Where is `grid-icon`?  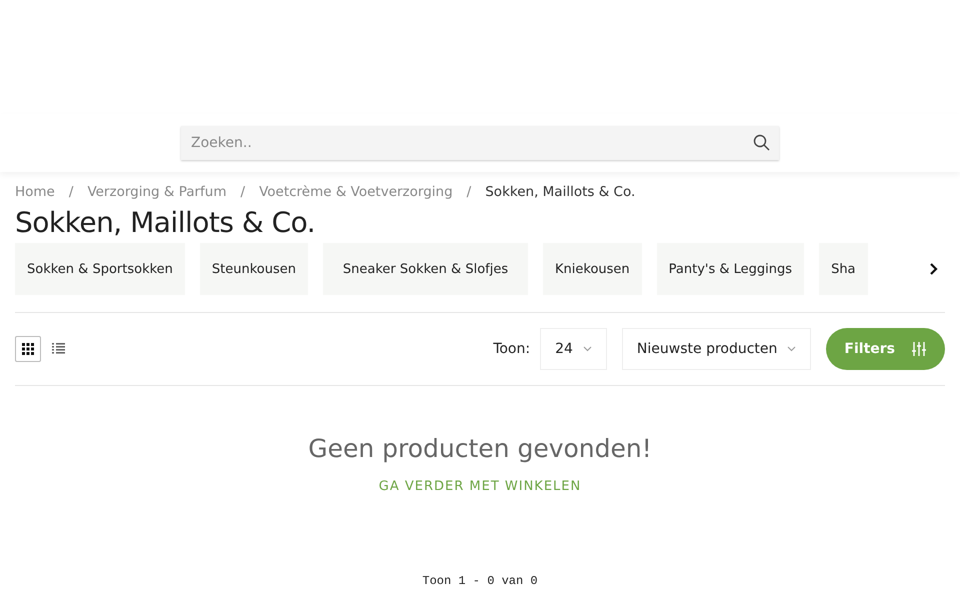 grid-icon is located at coordinates (28, 349).